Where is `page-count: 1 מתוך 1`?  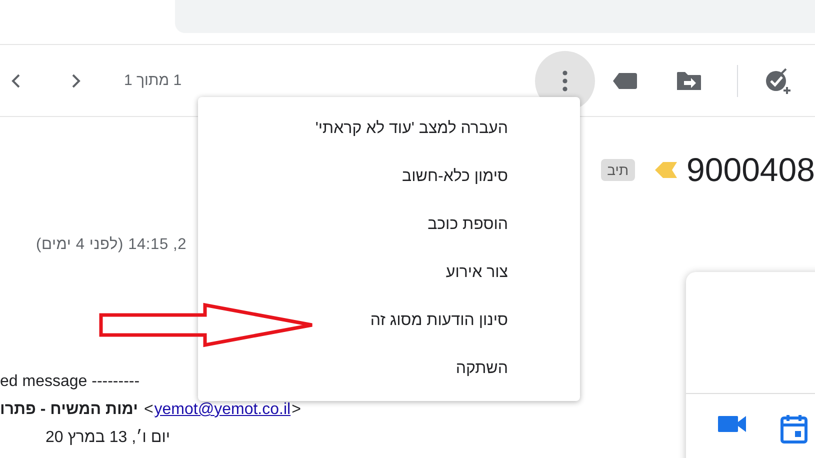
page-count: 1 מתוך 1 is located at coordinates (153, 80).